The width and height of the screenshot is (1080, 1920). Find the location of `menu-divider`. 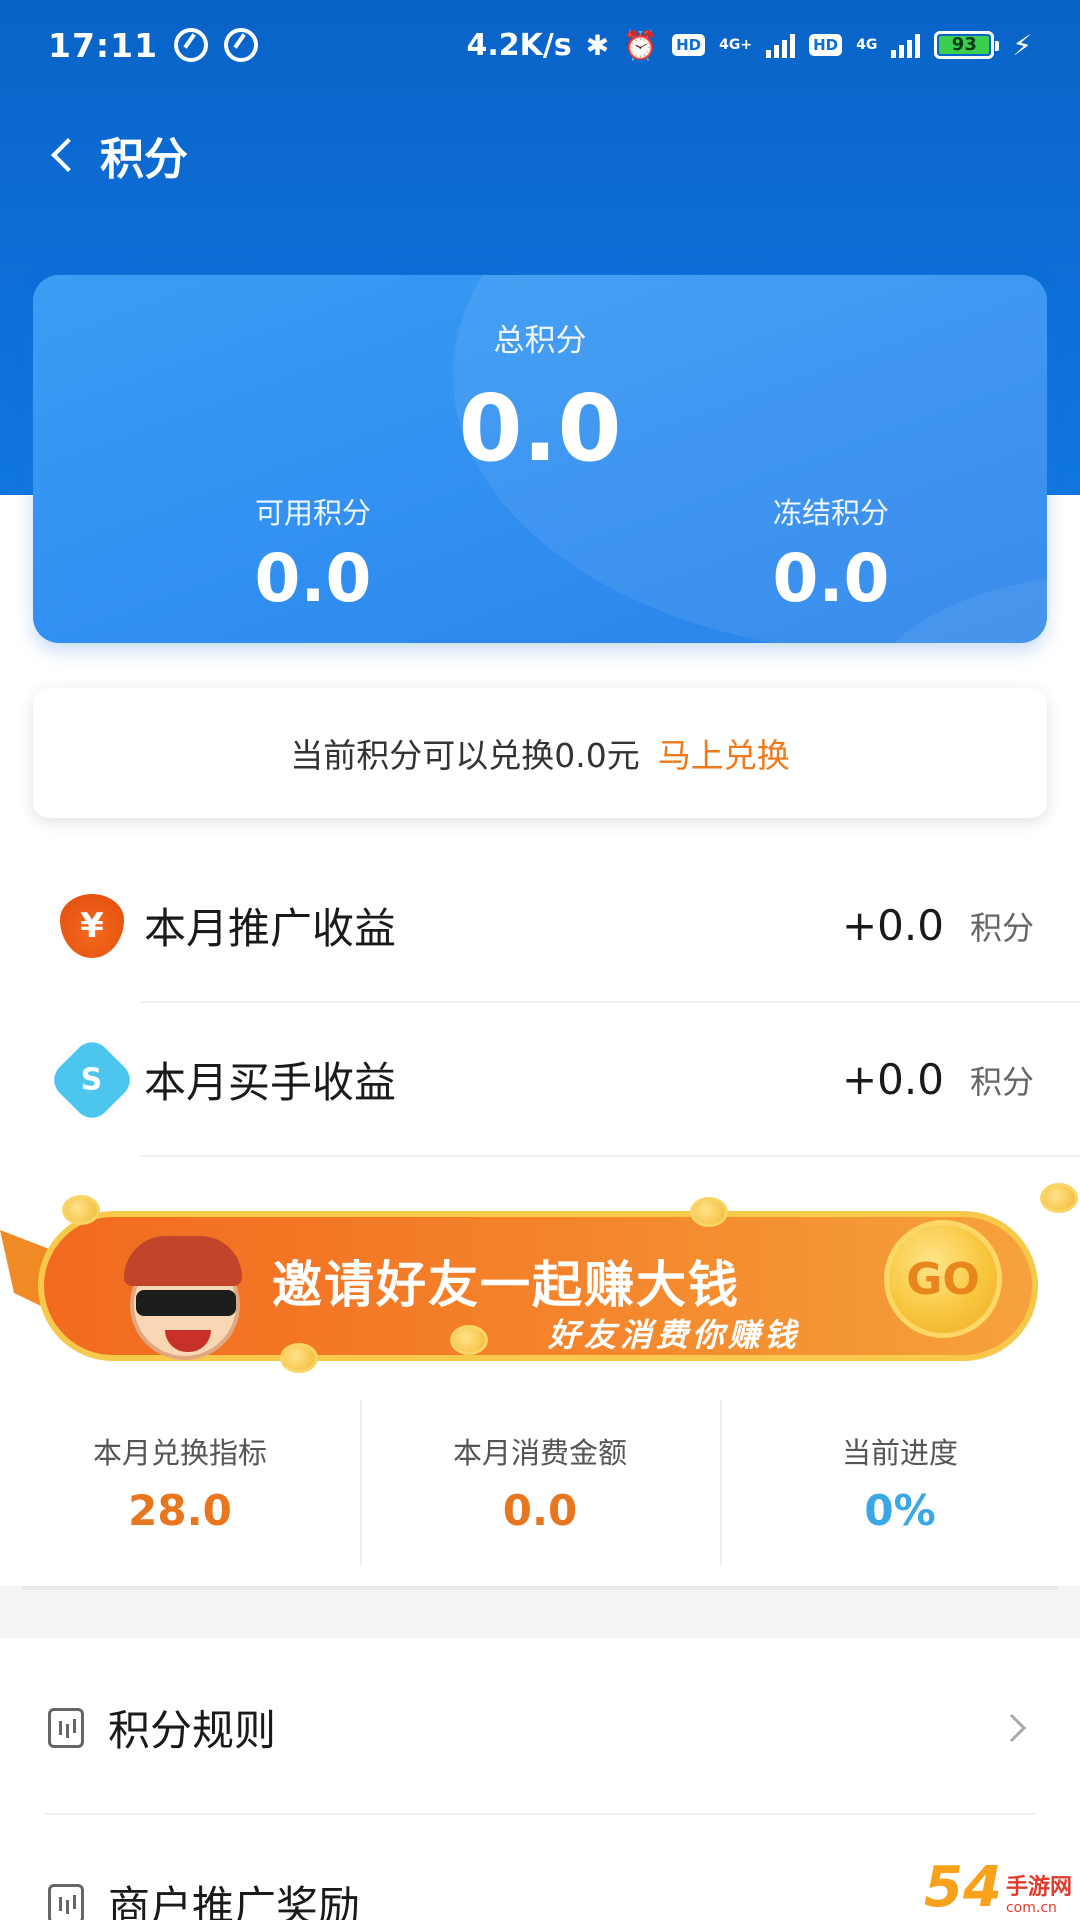

menu-divider is located at coordinates (540, 1814).